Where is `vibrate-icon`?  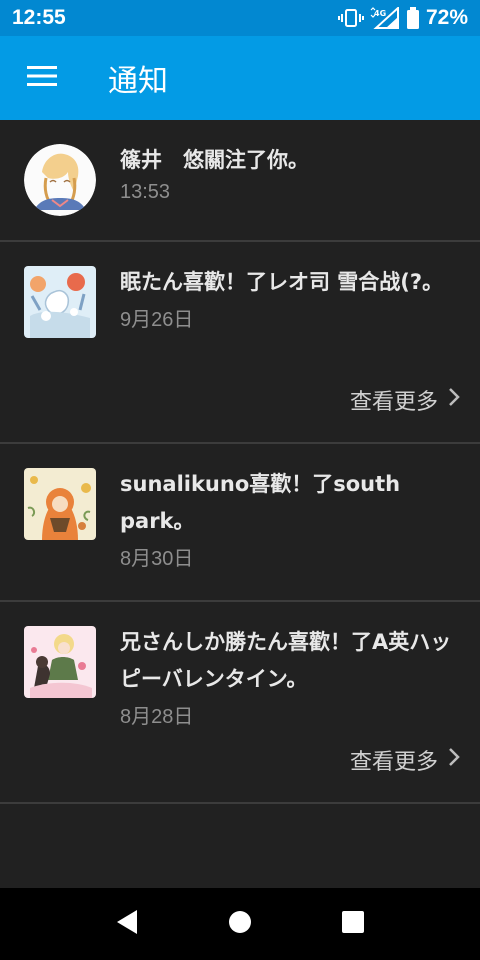
vibrate-icon is located at coordinates (350, 18).